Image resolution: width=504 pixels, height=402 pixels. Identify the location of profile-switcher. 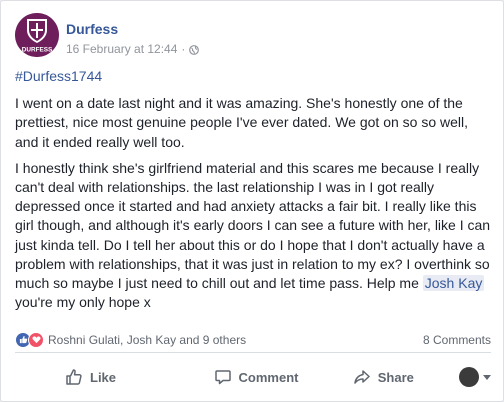
(469, 377).